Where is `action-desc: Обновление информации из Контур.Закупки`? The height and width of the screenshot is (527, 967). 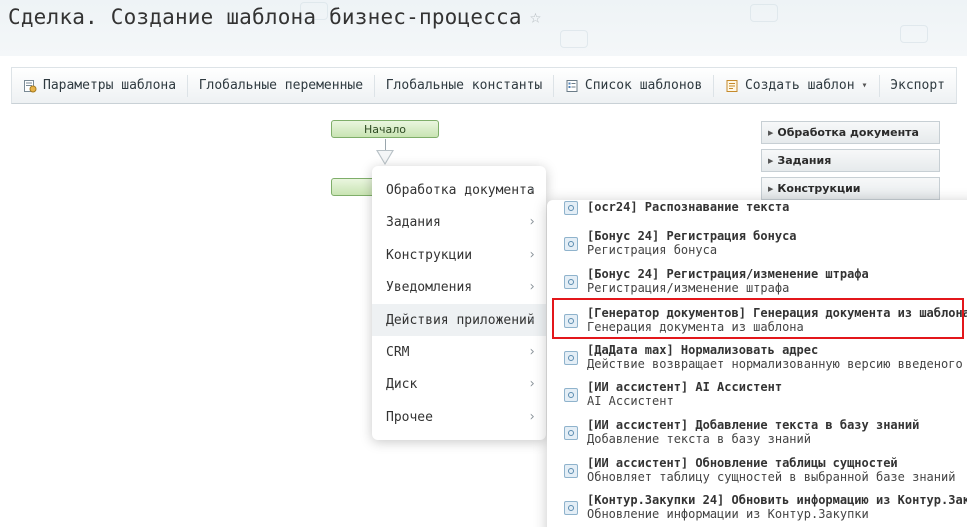
action-desc: Обновление информации из Контур.Закупки is located at coordinates (728, 514).